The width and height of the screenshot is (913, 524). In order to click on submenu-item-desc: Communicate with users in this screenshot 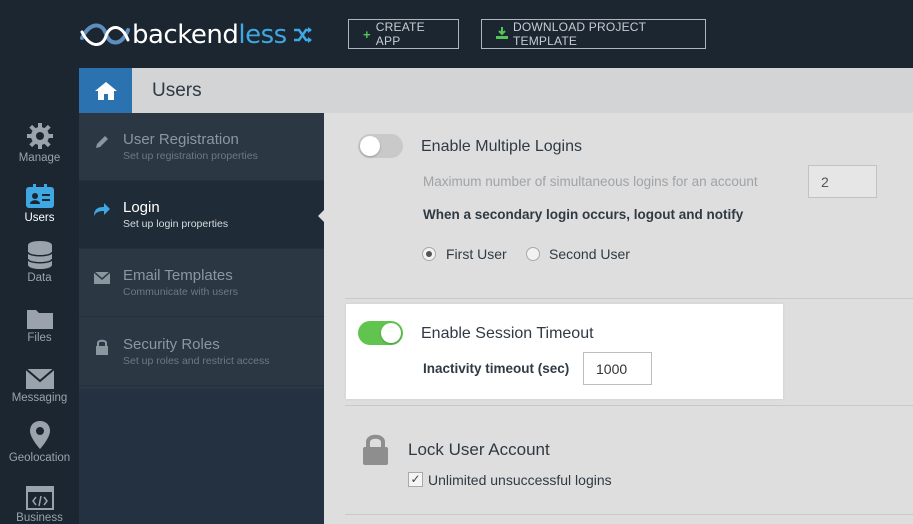, I will do `click(180, 292)`.